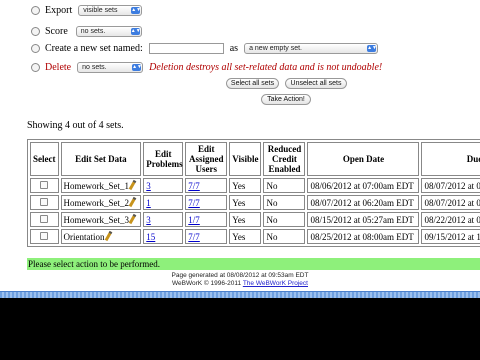  Describe the element at coordinates (194, 220) in the screenshot. I see `edit-assigned-users-link: 1/7` at that location.